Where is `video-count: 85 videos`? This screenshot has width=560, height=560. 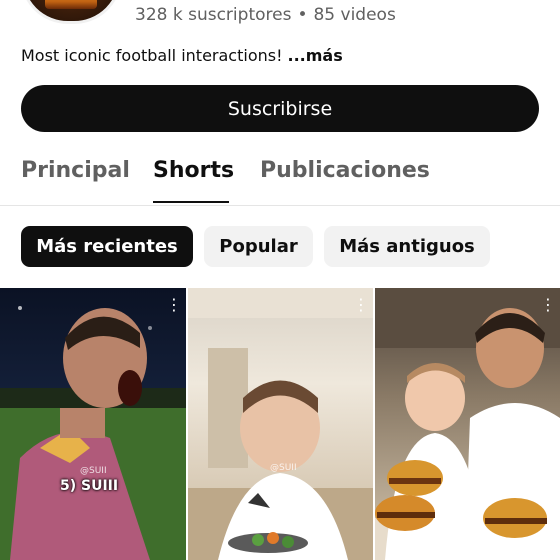 video-count: 85 videos is located at coordinates (354, 15).